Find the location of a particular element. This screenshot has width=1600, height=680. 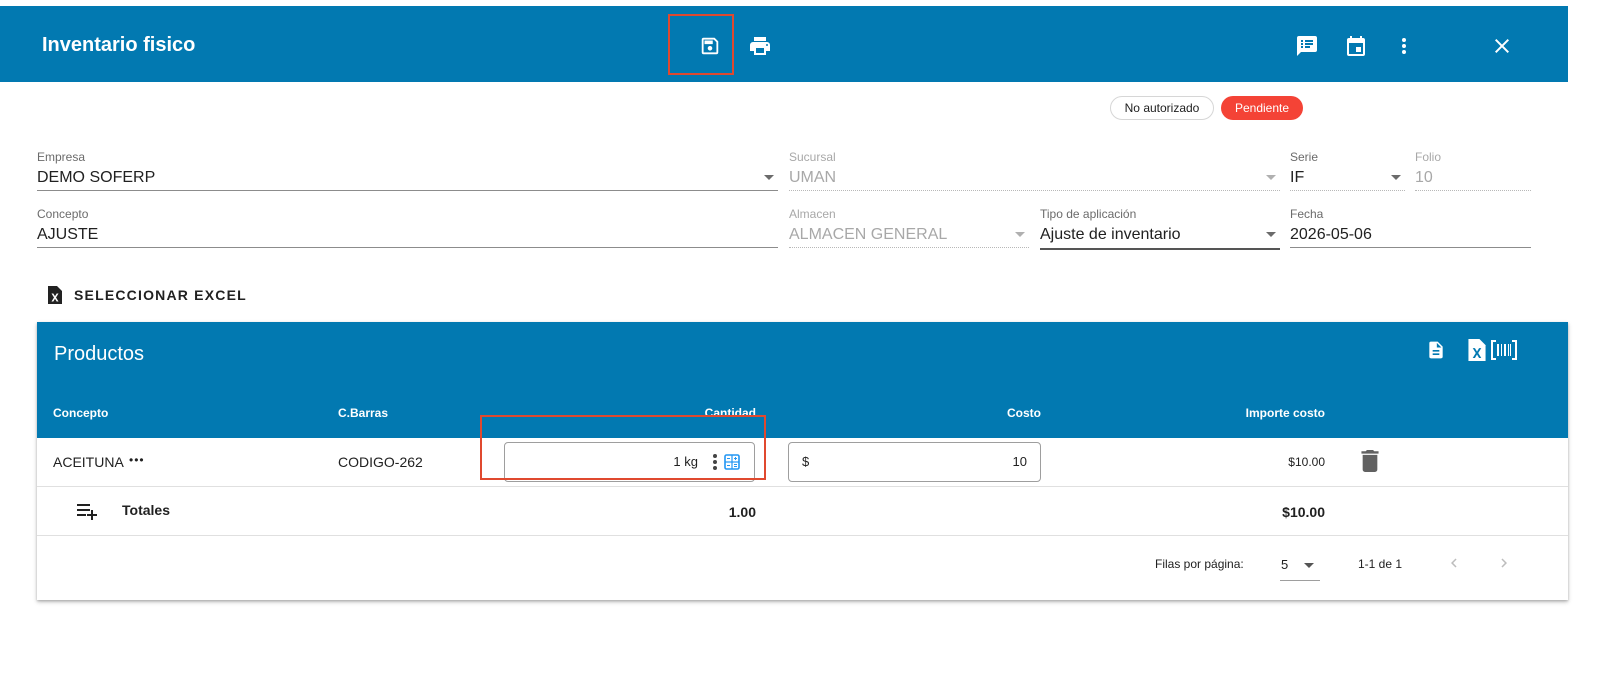

excel-icon is located at coordinates (1477, 350).